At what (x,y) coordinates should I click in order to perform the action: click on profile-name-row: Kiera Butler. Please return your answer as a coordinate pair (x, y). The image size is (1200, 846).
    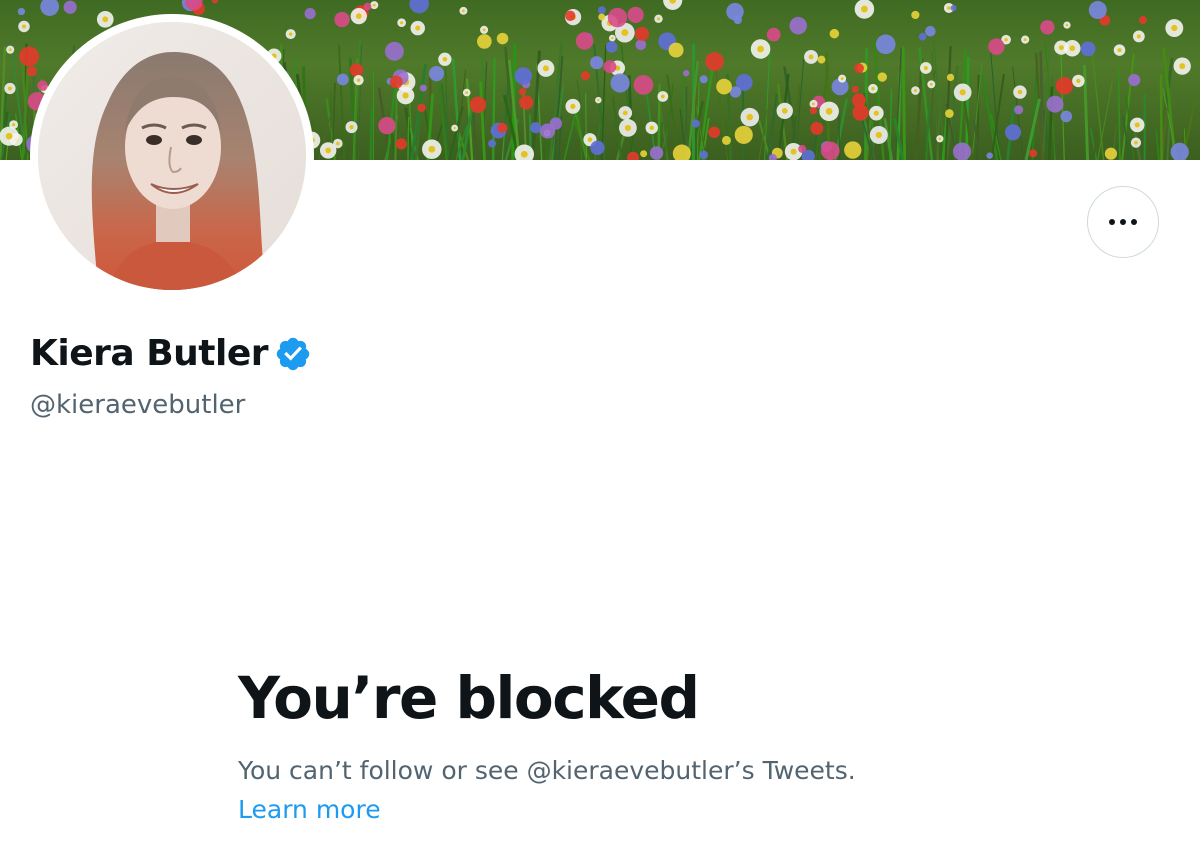
    Looking at the image, I should click on (171, 354).